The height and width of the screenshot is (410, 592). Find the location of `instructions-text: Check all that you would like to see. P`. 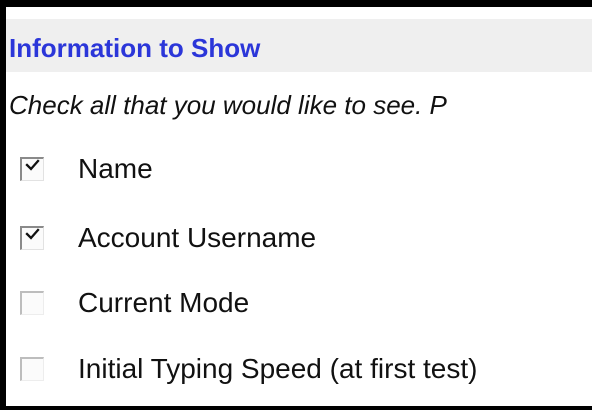

instructions-text: Check all that you would like to see. P is located at coordinates (228, 105).